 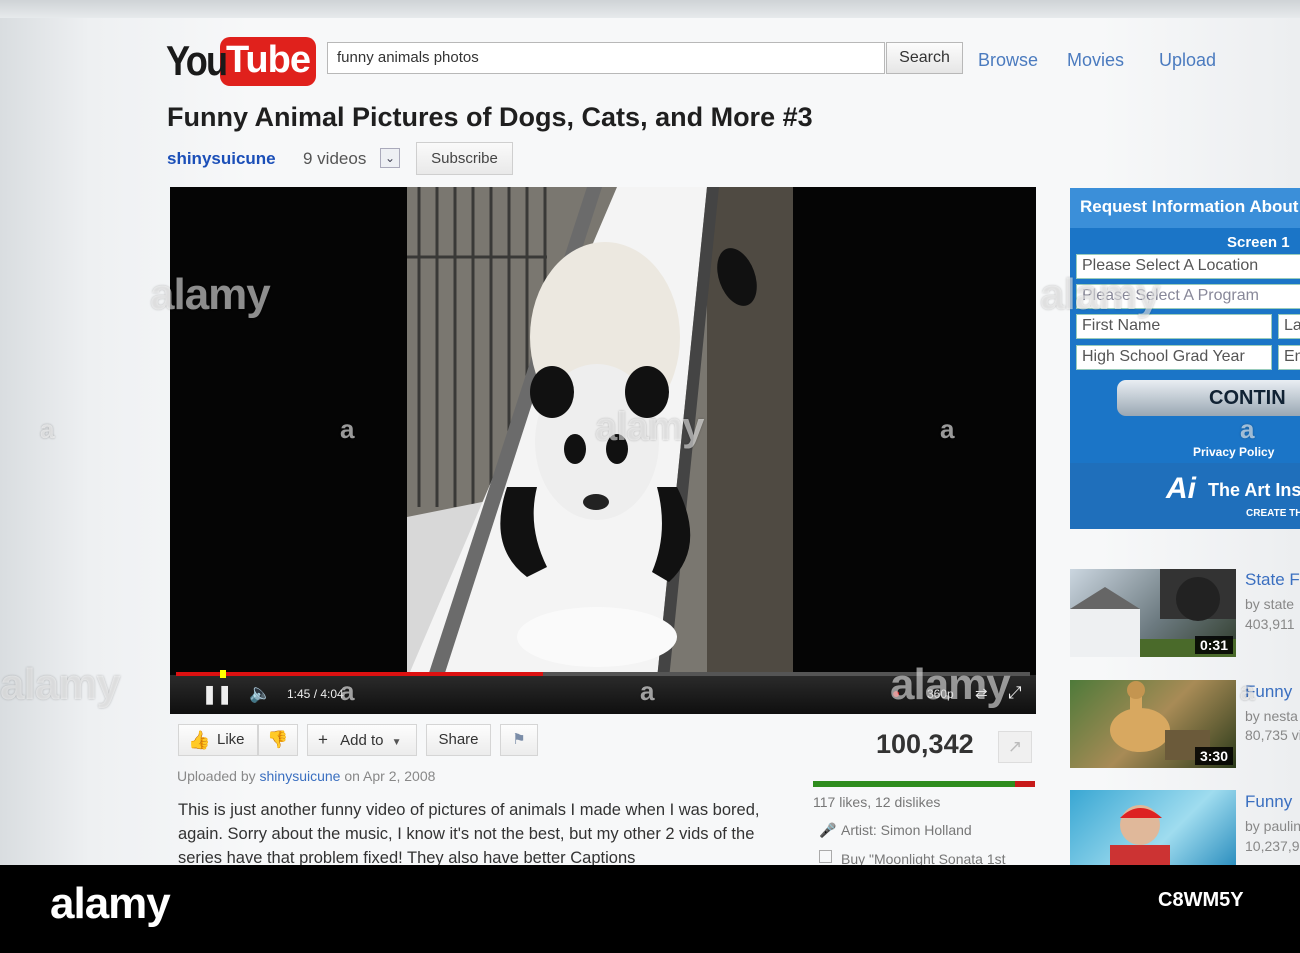 I want to click on likes-dislikes: 117 likes, 12 dislikes, so click(x=877, y=802).